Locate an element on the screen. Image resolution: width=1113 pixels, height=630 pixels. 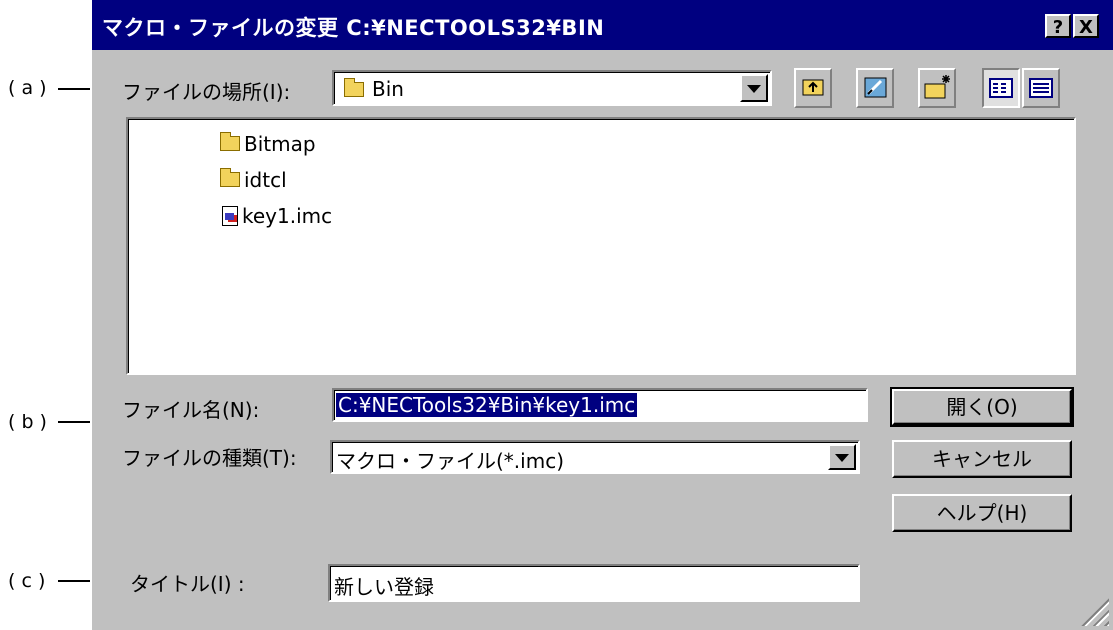
help-title-button: ? is located at coordinates (1058, 26).